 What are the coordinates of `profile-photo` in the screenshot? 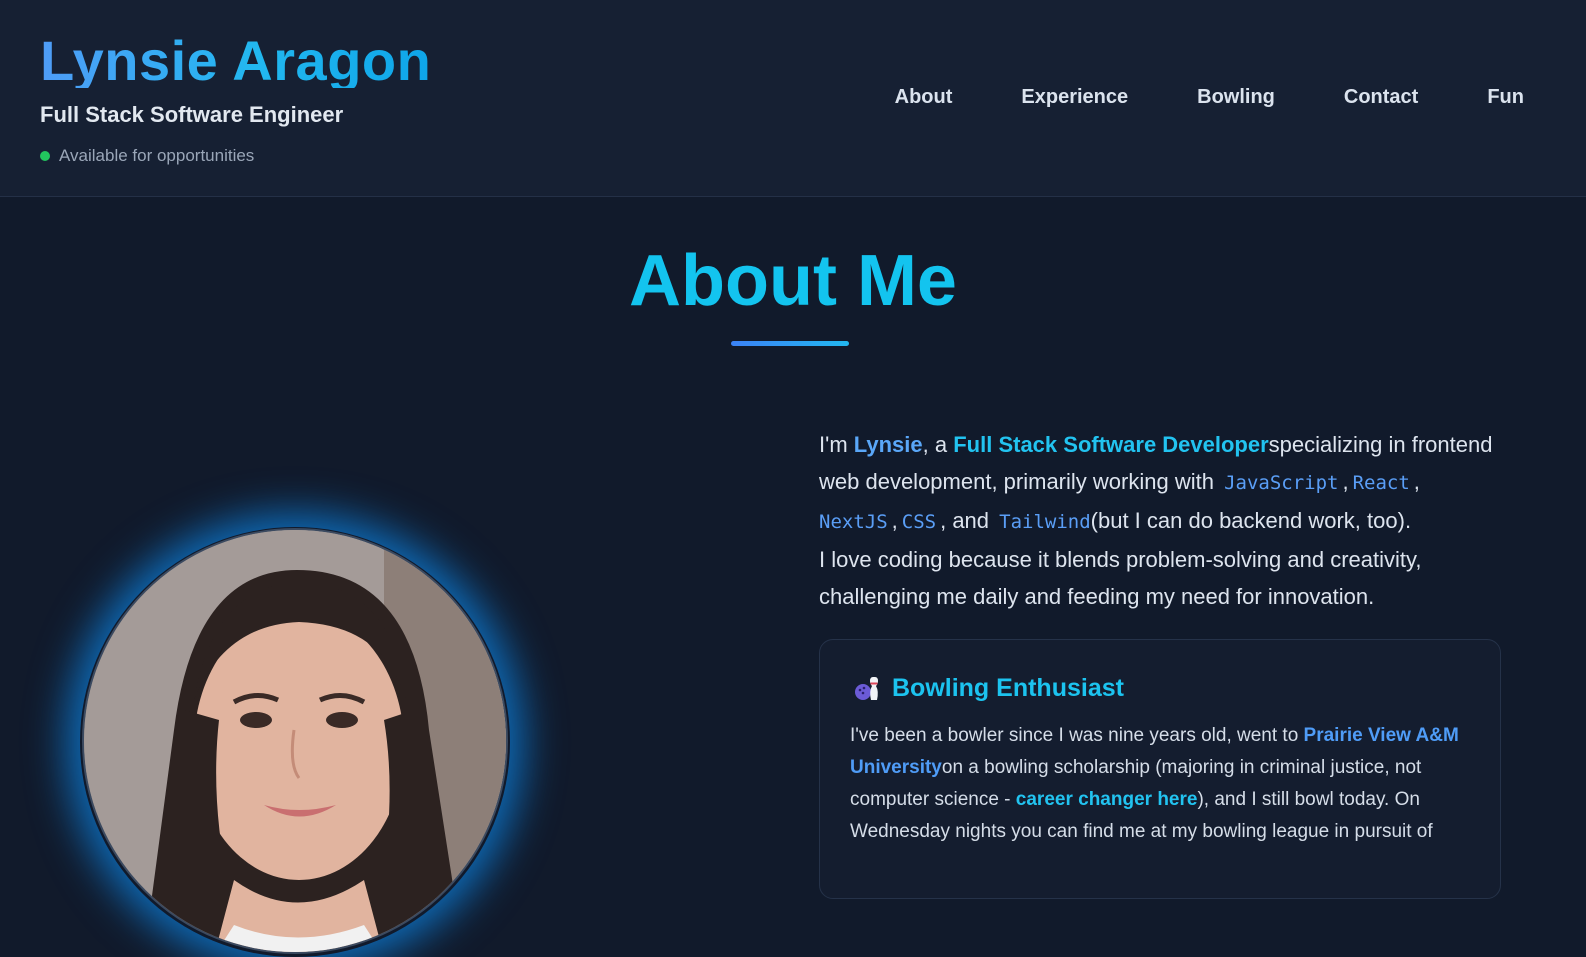 It's located at (295, 741).